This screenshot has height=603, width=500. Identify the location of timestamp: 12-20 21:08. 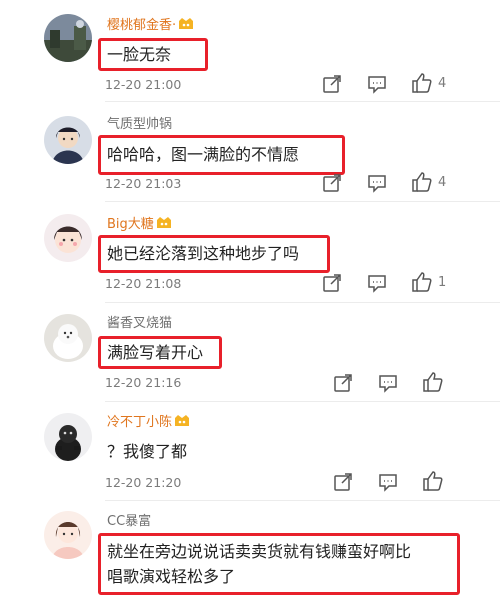
(143, 283).